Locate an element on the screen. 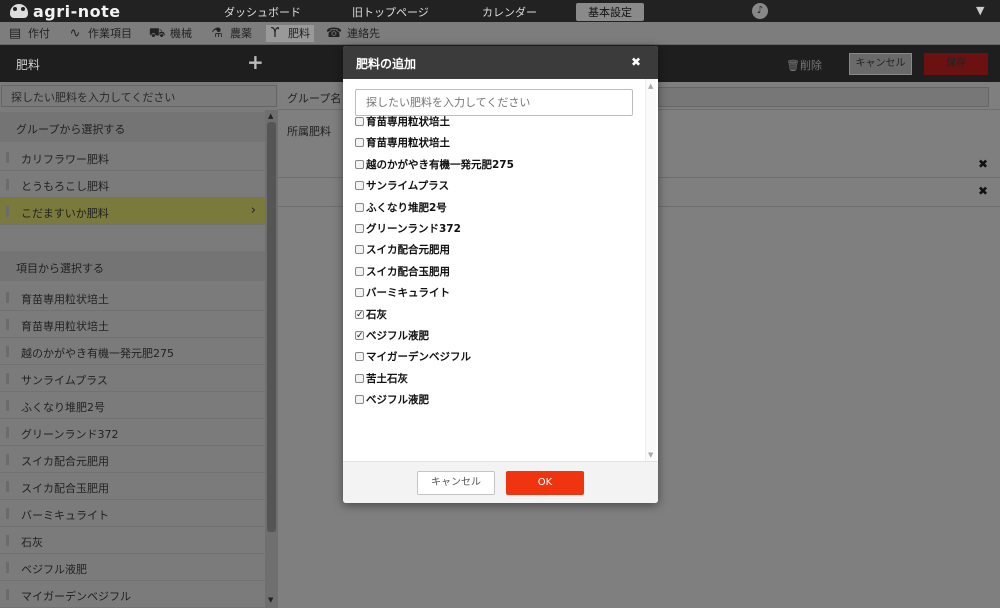 The width and height of the screenshot is (1000, 608). dialog-search-input is located at coordinates (494, 102).